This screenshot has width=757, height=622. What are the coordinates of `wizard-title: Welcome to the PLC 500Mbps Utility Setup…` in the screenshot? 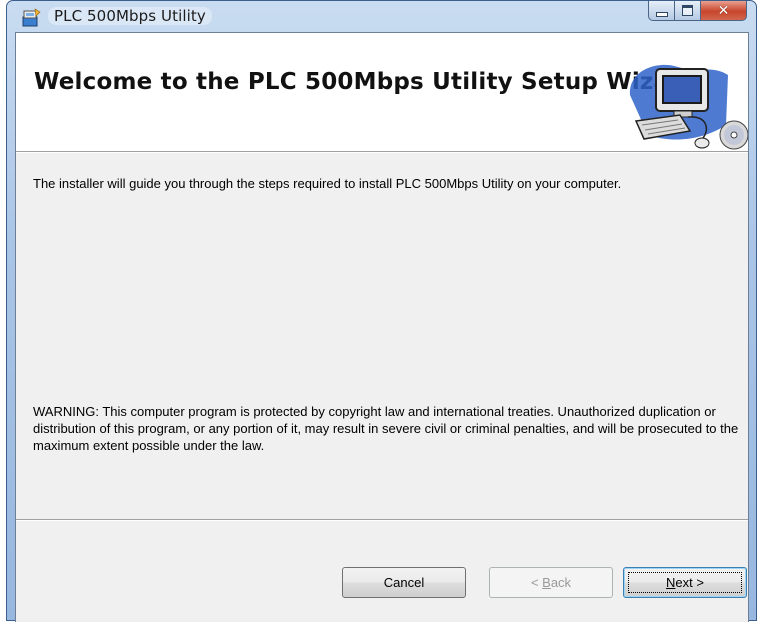 It's located at (366, 82).